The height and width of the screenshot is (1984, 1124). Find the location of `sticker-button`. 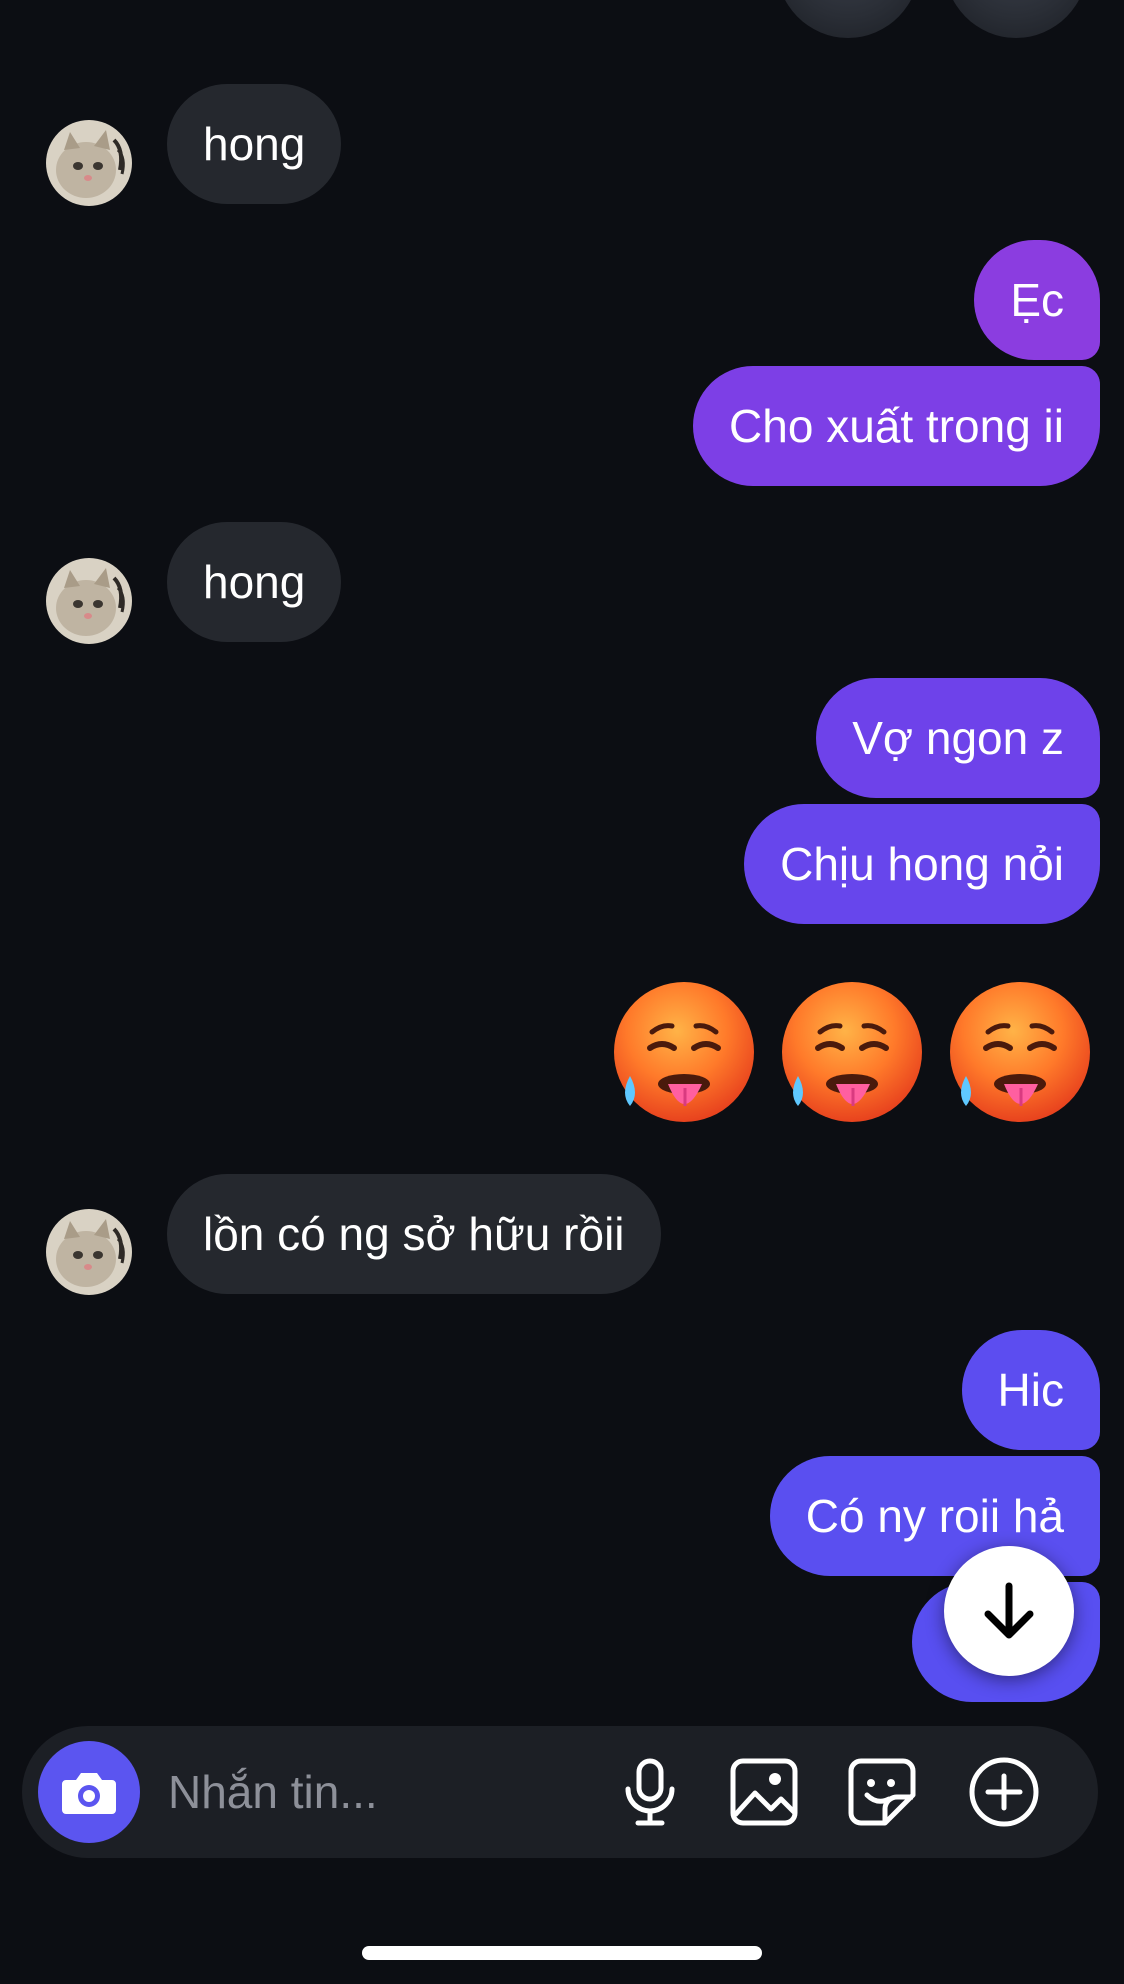

sticker-button is located at coordinates (882, 1792).